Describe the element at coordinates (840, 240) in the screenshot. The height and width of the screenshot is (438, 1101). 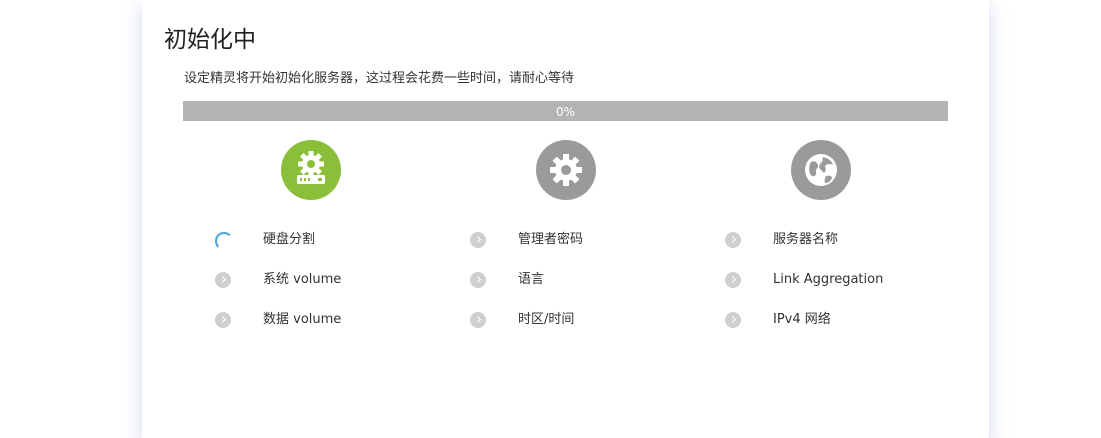
I see `list-item: 服务器名称` at that location.